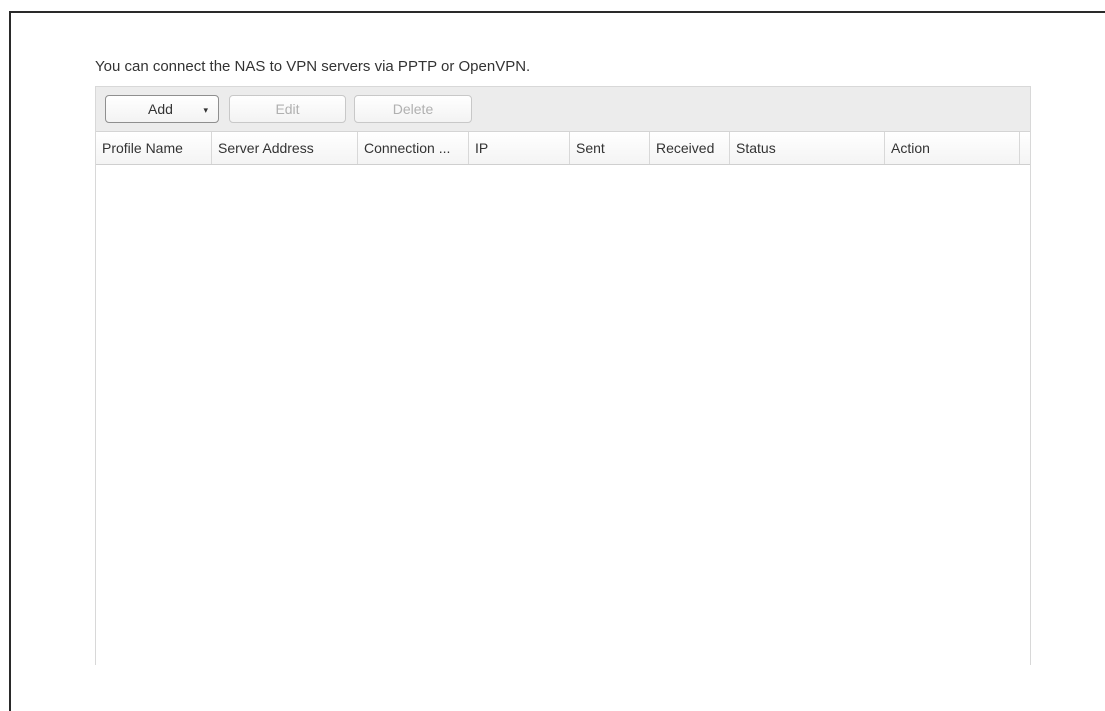  What do you see at coordinates (205, 110) in the screenshot?
I see `chevron-down-icon: ▾` at bounding box center [205, 110].